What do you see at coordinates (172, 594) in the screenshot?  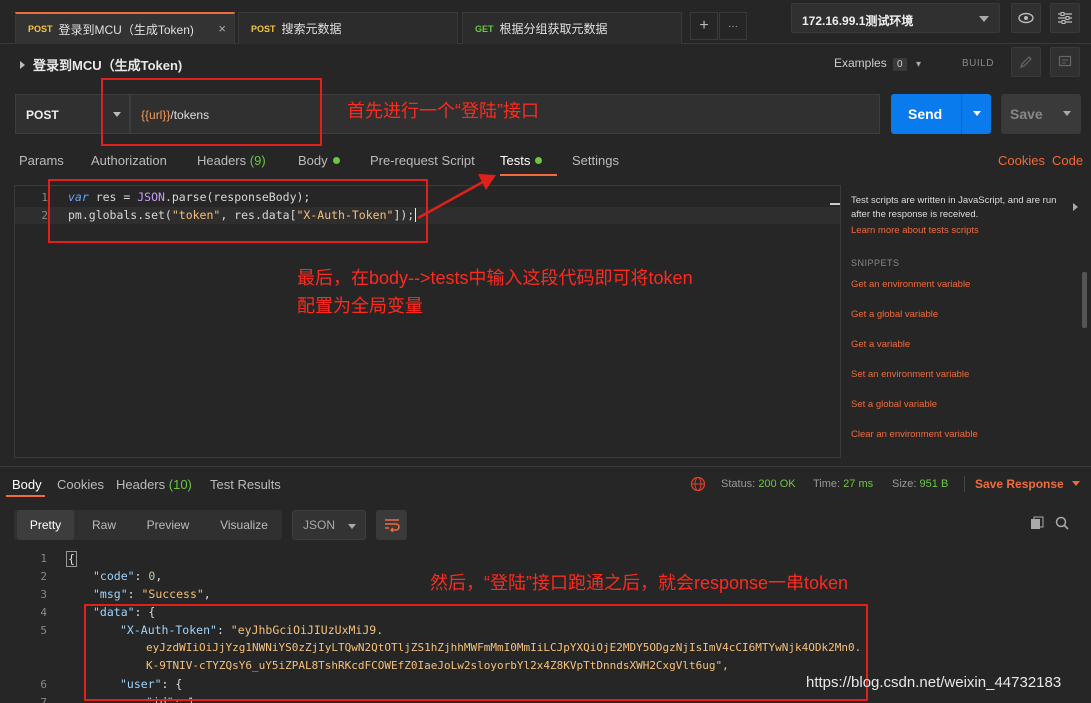 I see `json-value: "Success"` at bounding box center [172, 594].